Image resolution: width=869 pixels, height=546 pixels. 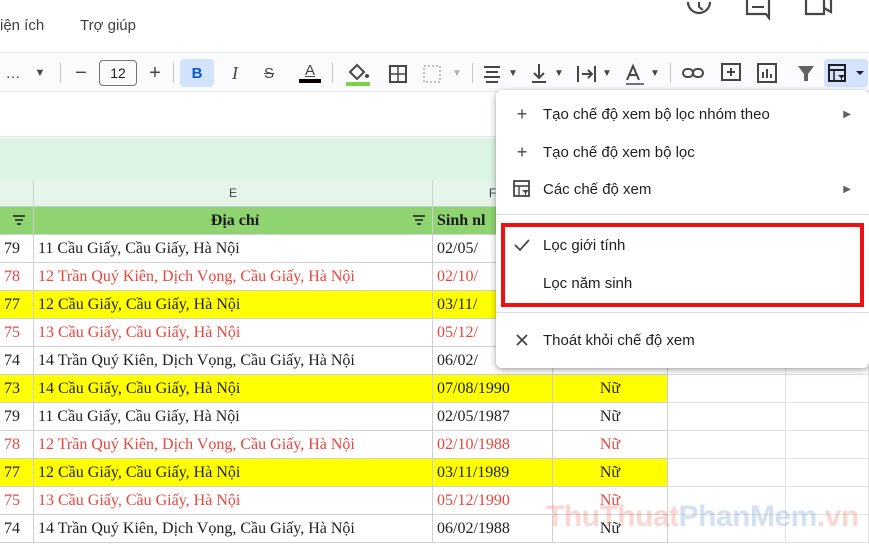 What do you see at coordinates (108, 25) in the screenshot?
I see `menu-help: Trợ giúp` at bounding box center [108, 25].